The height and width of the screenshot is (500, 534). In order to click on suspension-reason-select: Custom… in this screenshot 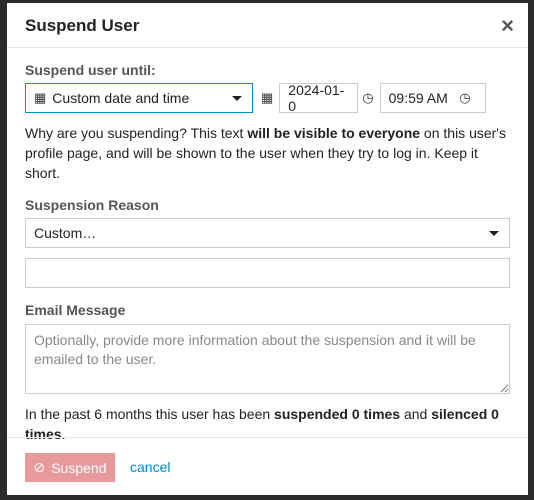, I will do `click(267, 233)`.